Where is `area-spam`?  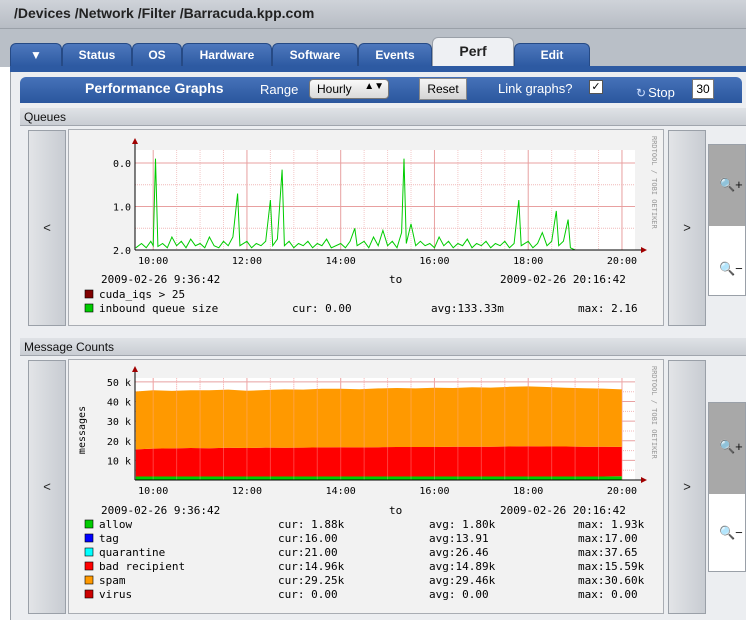 area-spam is located at coordinates (379, 418).